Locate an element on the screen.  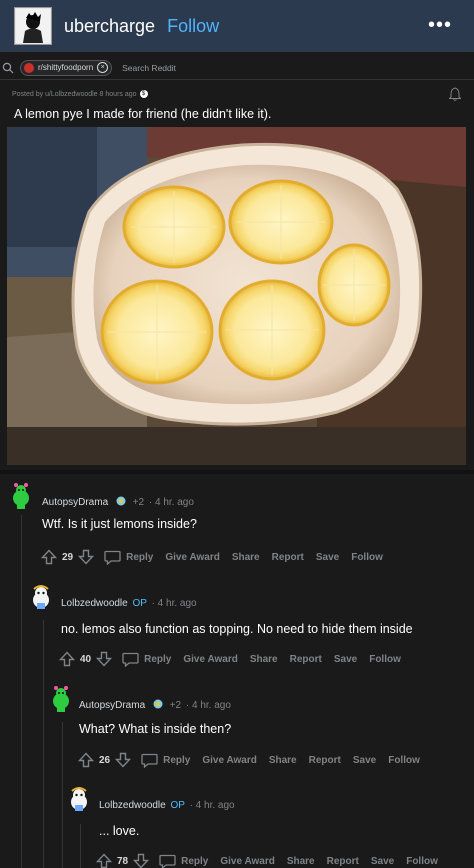
close-icon: × is located at coordinates (103, 67).